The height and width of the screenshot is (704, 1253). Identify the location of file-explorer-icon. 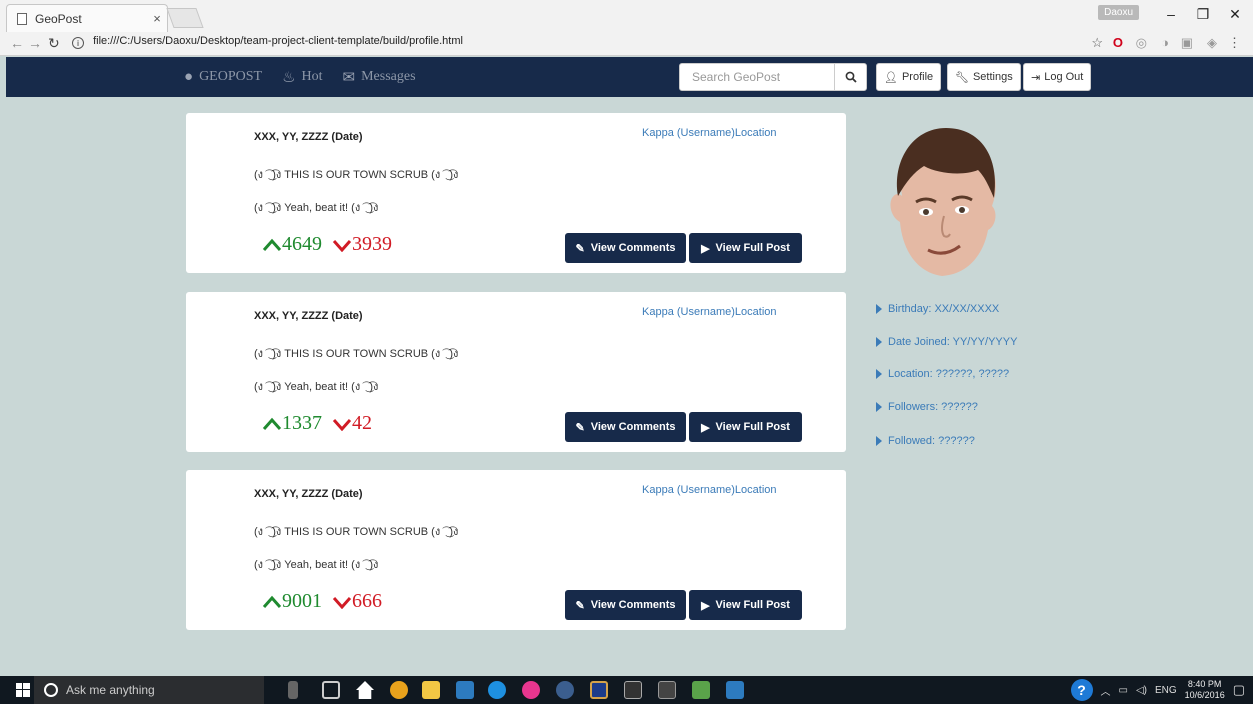
(431, 690).